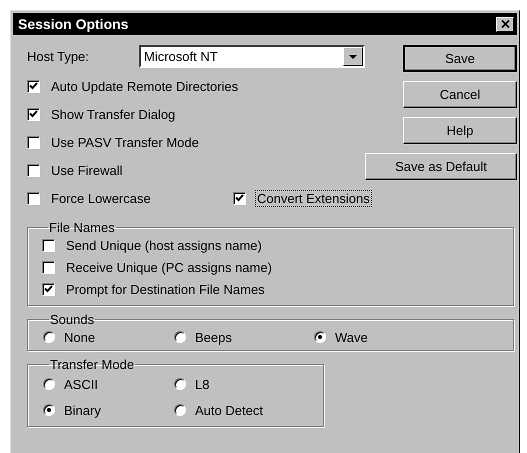 Image resolution: width=527 pixels, height=453 pixels. Describe the element at coordinates (72, 319) in the screenshot. I see `group-title: Sounds` at that location.